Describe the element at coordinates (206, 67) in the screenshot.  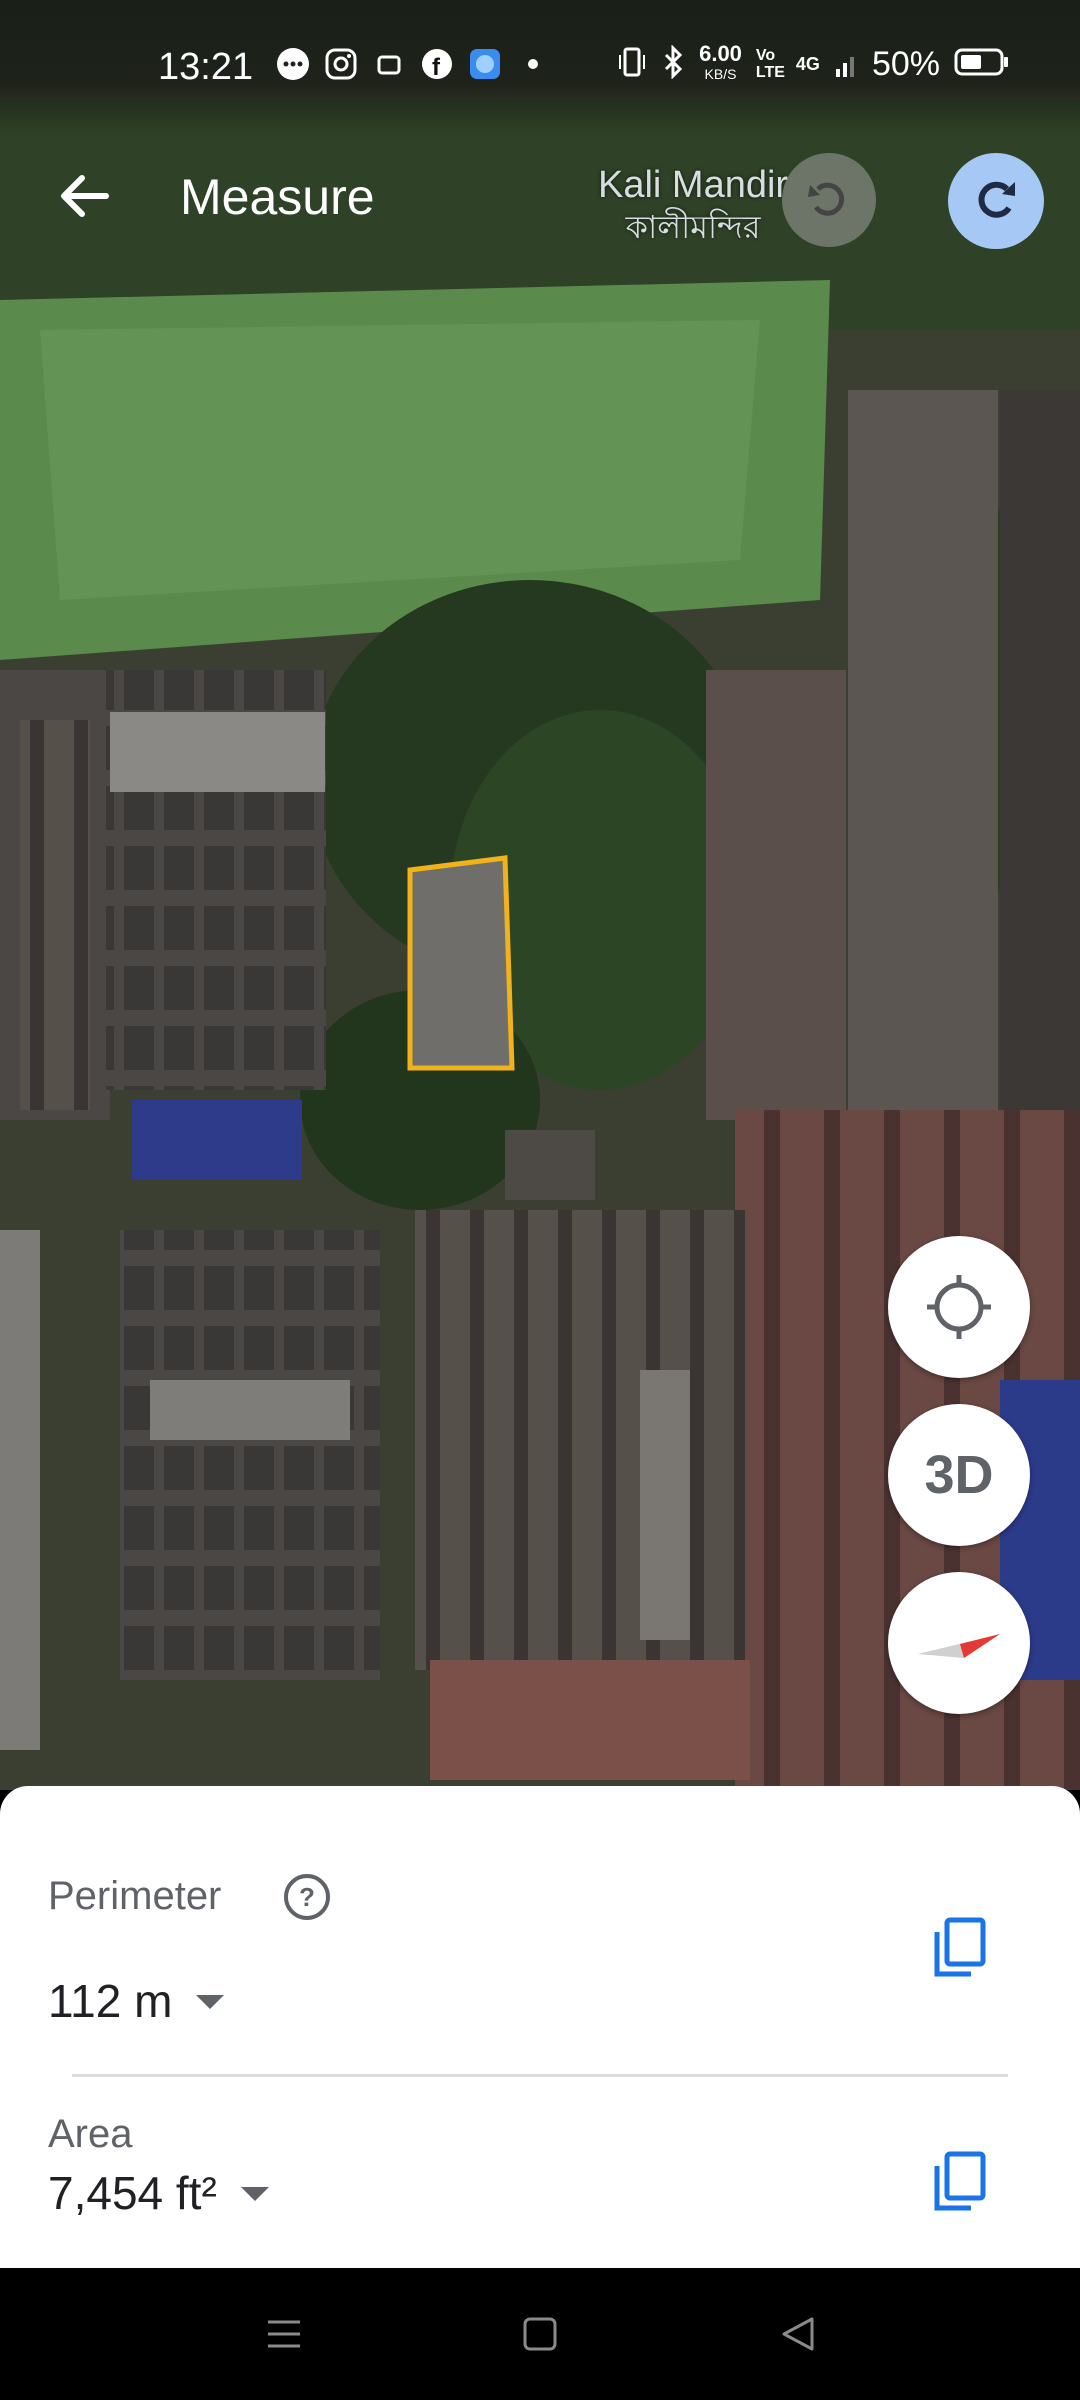
I see `status-time: 13:21` at that location.